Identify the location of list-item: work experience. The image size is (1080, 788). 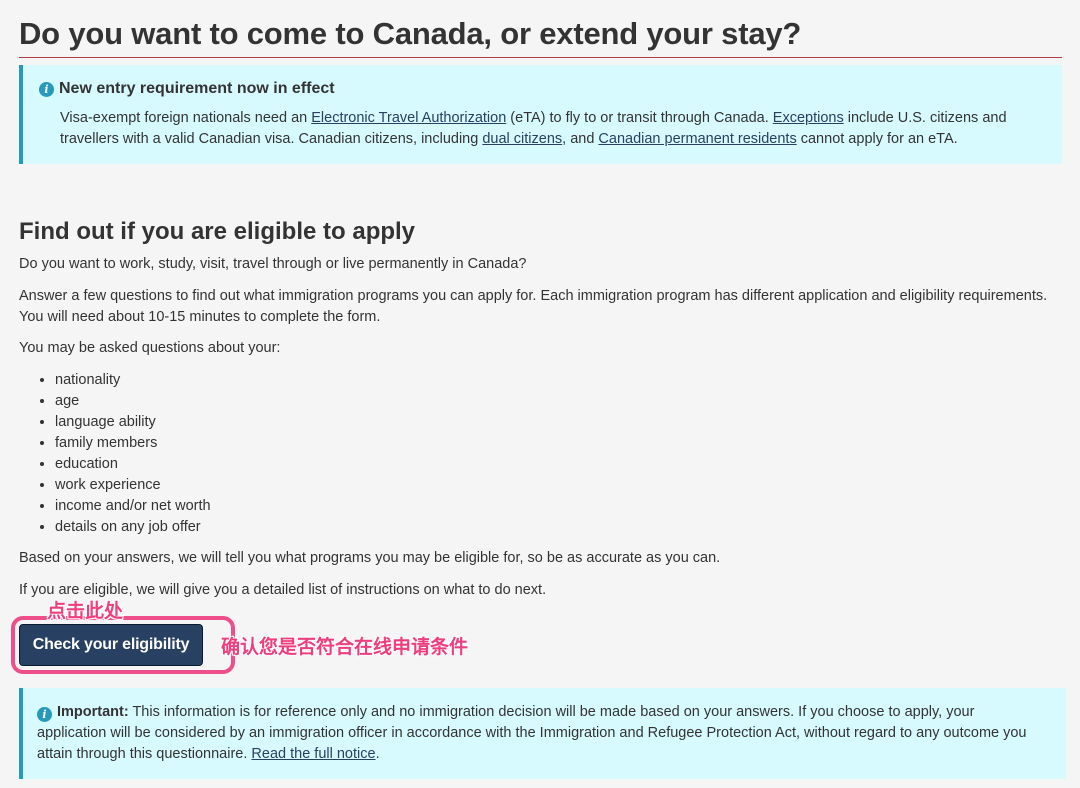
(133, 485).